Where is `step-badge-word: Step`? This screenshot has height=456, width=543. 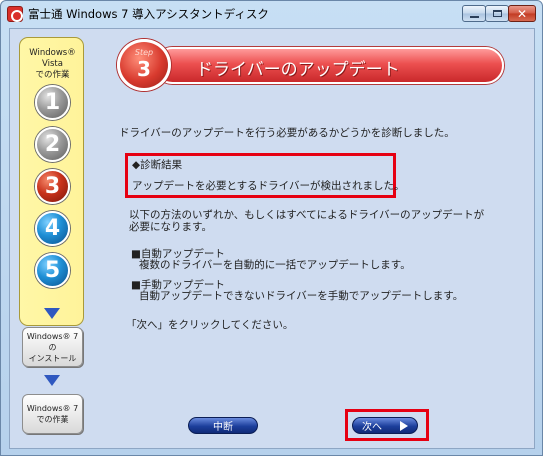 step-badge-word: Step is located at coordinates (144, 52).